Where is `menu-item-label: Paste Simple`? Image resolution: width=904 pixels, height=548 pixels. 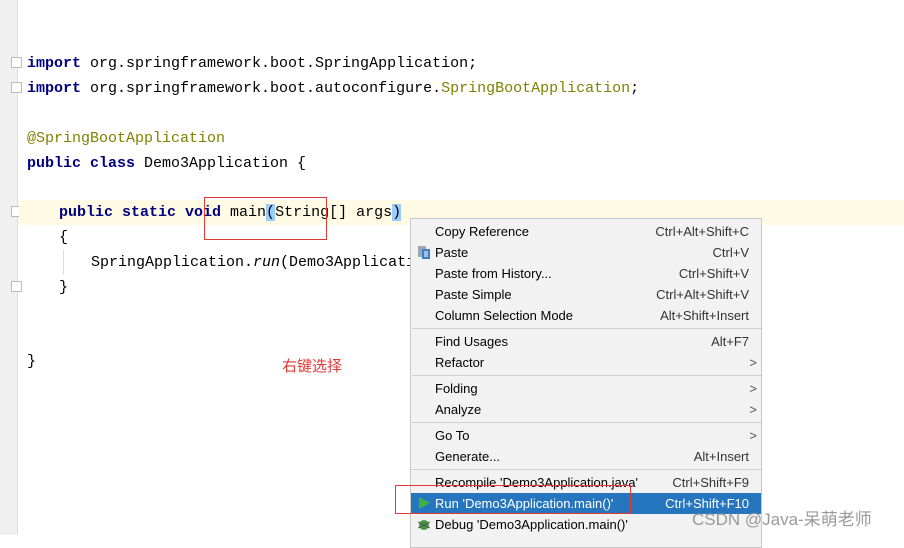 menu-item-label: Paste Simple is located at coordinates (473, 294).